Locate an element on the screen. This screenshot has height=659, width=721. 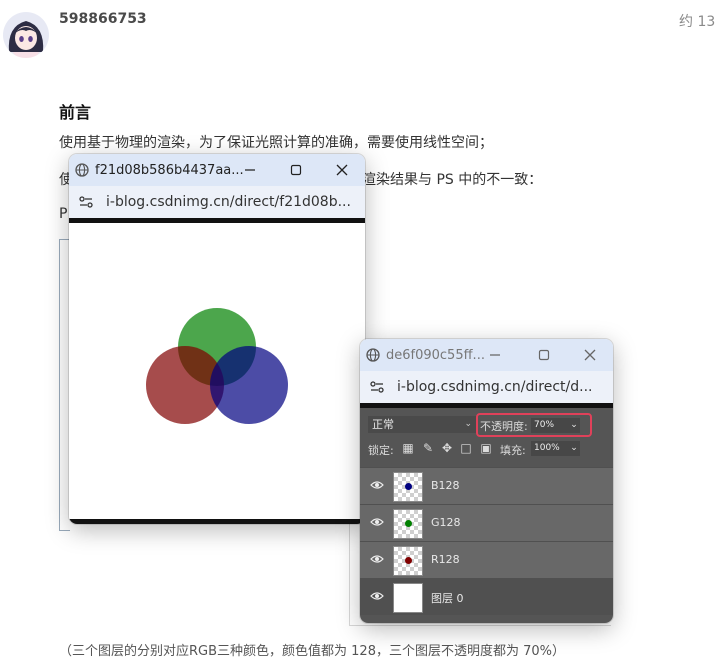
layer-row: B128 is located at coordinates (486, 485).